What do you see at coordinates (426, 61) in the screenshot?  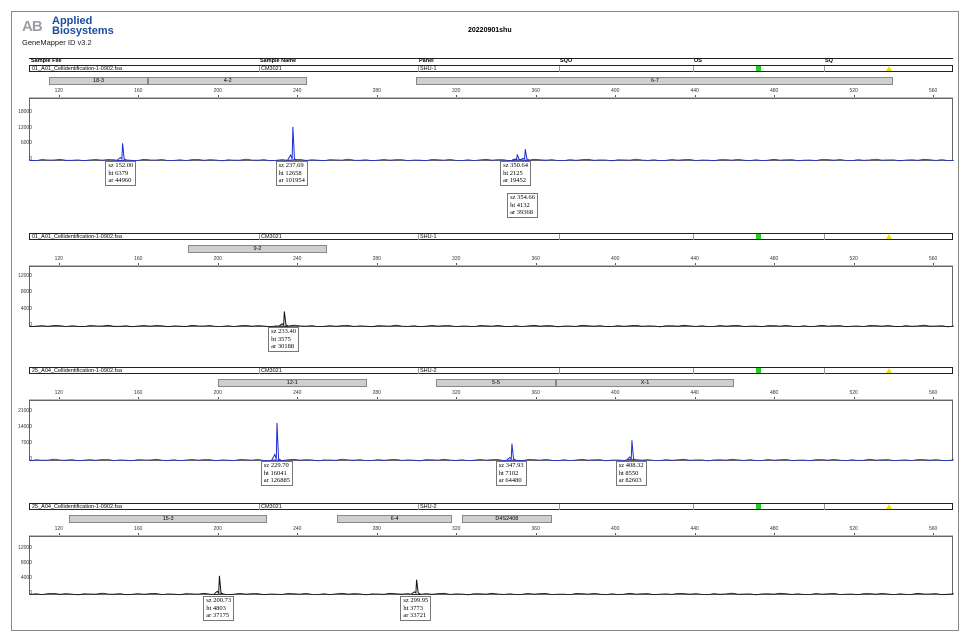 I see `col-panel: Panel` at bounding box center [426, 61].